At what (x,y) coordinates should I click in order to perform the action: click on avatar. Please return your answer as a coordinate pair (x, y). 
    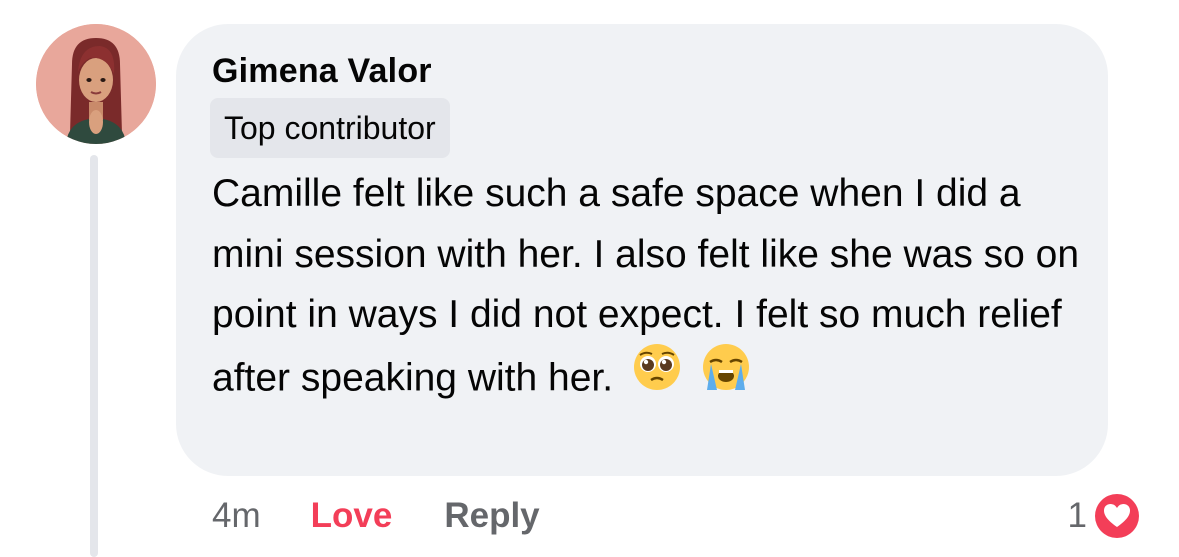
    Looking at the image, I should click on (96, 84).